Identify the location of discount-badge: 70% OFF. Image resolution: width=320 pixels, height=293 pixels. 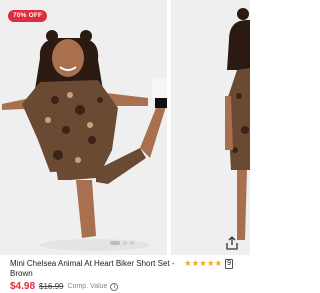
(28, 16).